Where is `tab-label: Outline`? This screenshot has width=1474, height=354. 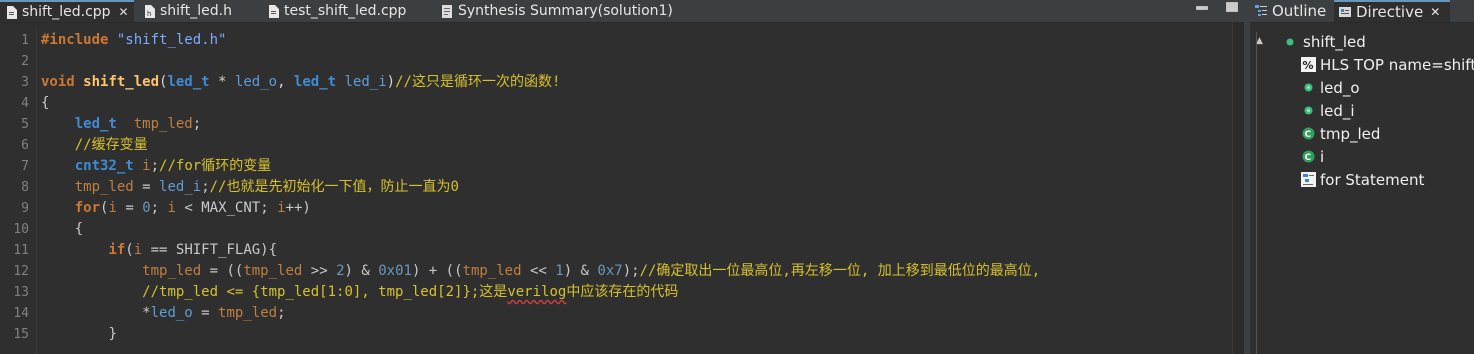
tab-label: Outline is located at coordinates (1299, 11).